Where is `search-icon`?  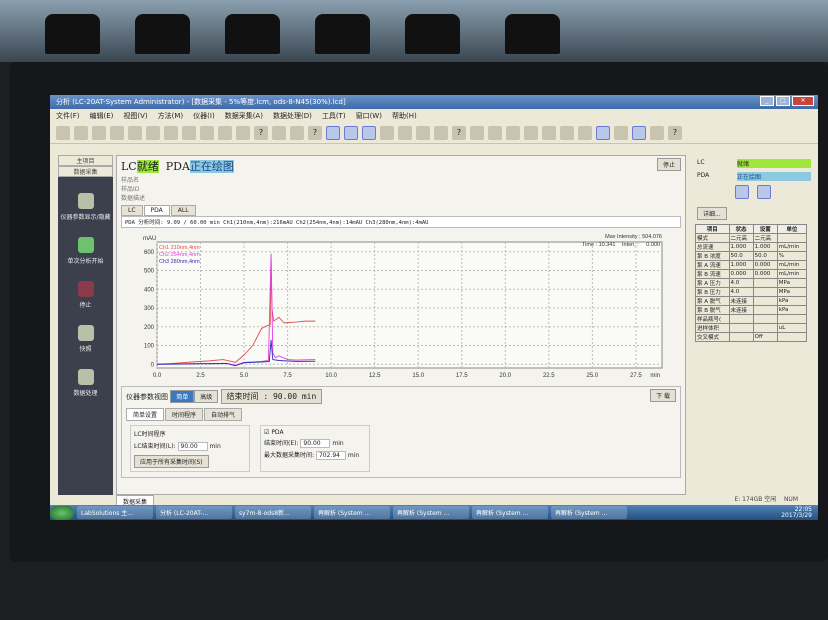
search-icon is located at coordinates (117, 132).